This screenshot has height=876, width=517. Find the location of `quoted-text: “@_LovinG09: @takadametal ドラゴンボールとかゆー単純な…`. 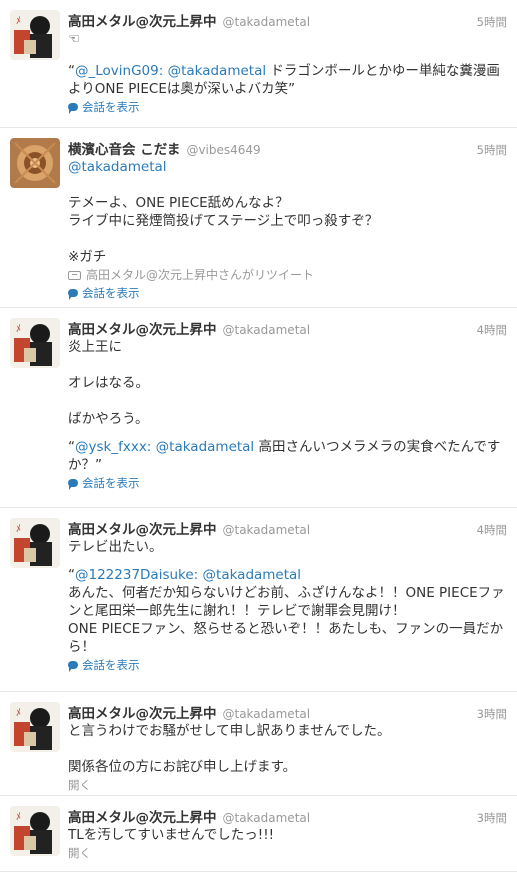

quoted-text: “@_LovinG09: @takadametal ドラゴンボールとかゆー単純な… is located at coordinates (287, 80).